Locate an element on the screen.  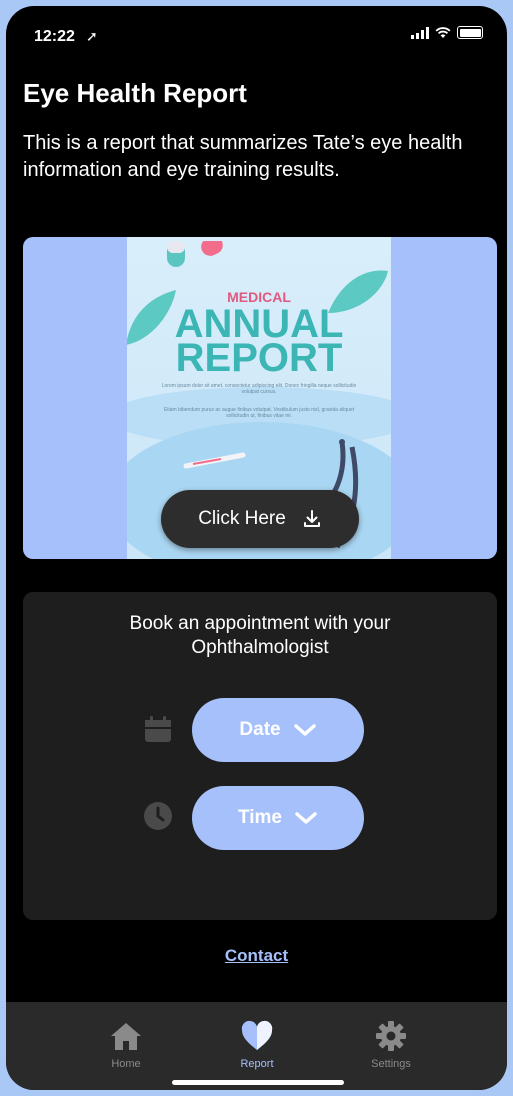
tab-report: Report is located at coordinates (257, 1045).